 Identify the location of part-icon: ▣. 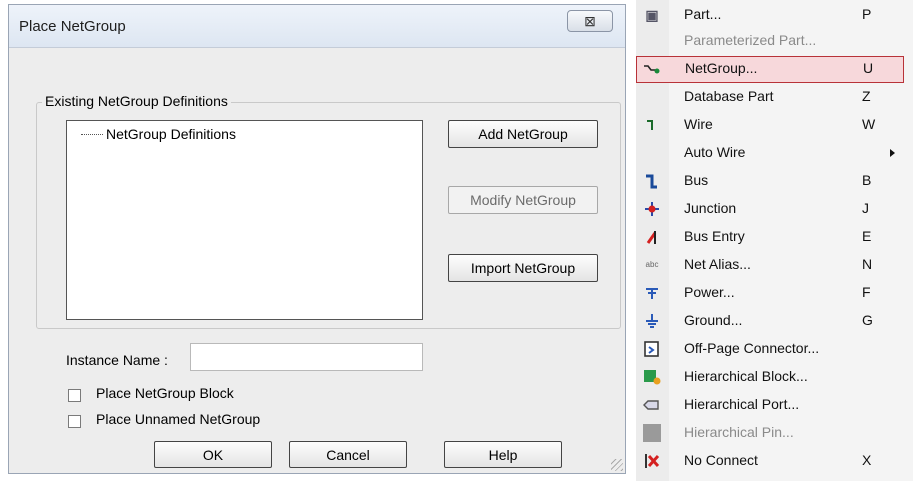
(652, 15).